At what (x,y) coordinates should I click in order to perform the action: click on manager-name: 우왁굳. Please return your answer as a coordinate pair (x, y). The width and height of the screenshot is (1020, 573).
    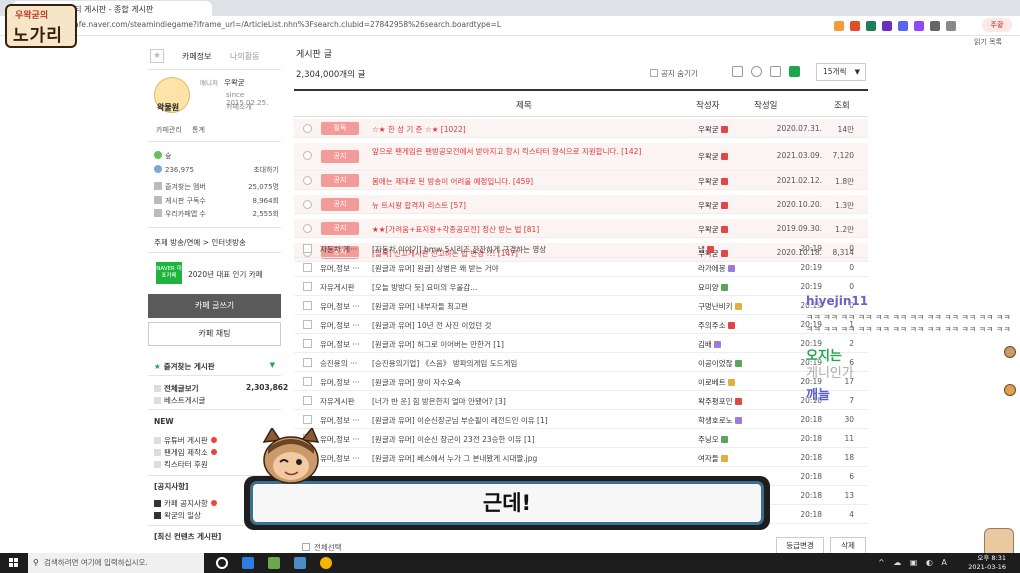
    Looking at the image, I should click on (234, 82).